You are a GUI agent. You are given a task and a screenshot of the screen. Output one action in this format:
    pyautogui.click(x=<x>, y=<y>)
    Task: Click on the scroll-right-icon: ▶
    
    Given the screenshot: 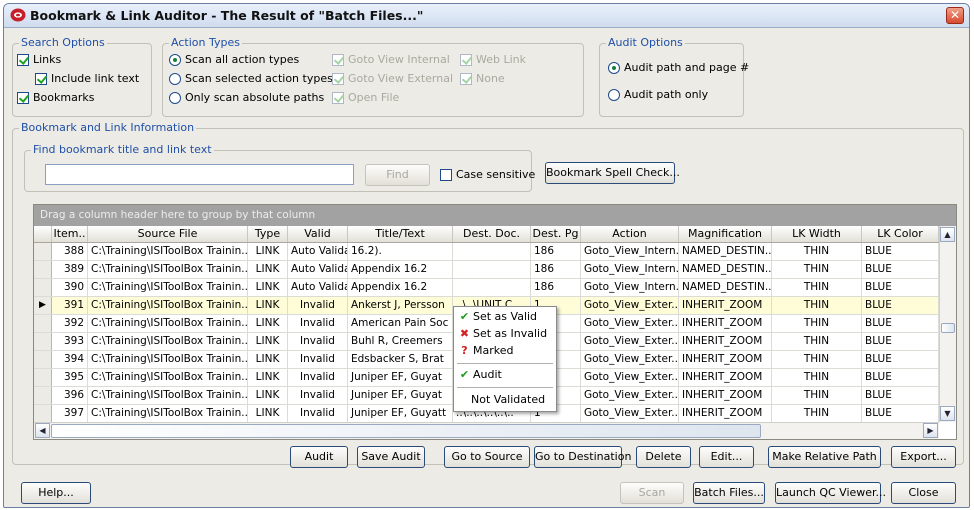 What is the action you would take?
    pyautogui.click(x=930, y=430)
    